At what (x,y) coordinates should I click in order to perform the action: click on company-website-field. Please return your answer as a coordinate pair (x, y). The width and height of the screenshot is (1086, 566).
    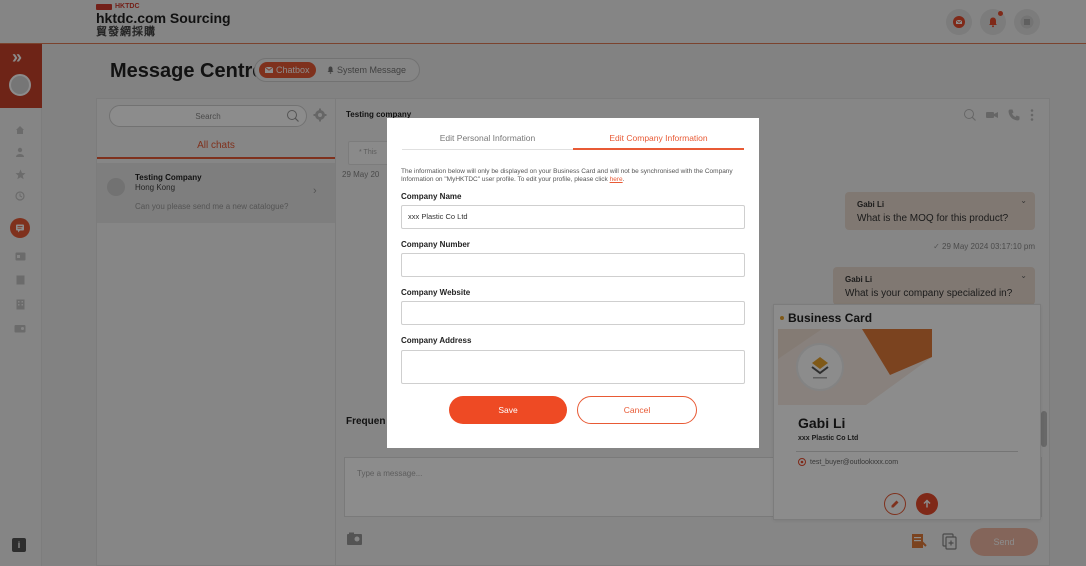
    Looking at the image, I should click on (573, 313).